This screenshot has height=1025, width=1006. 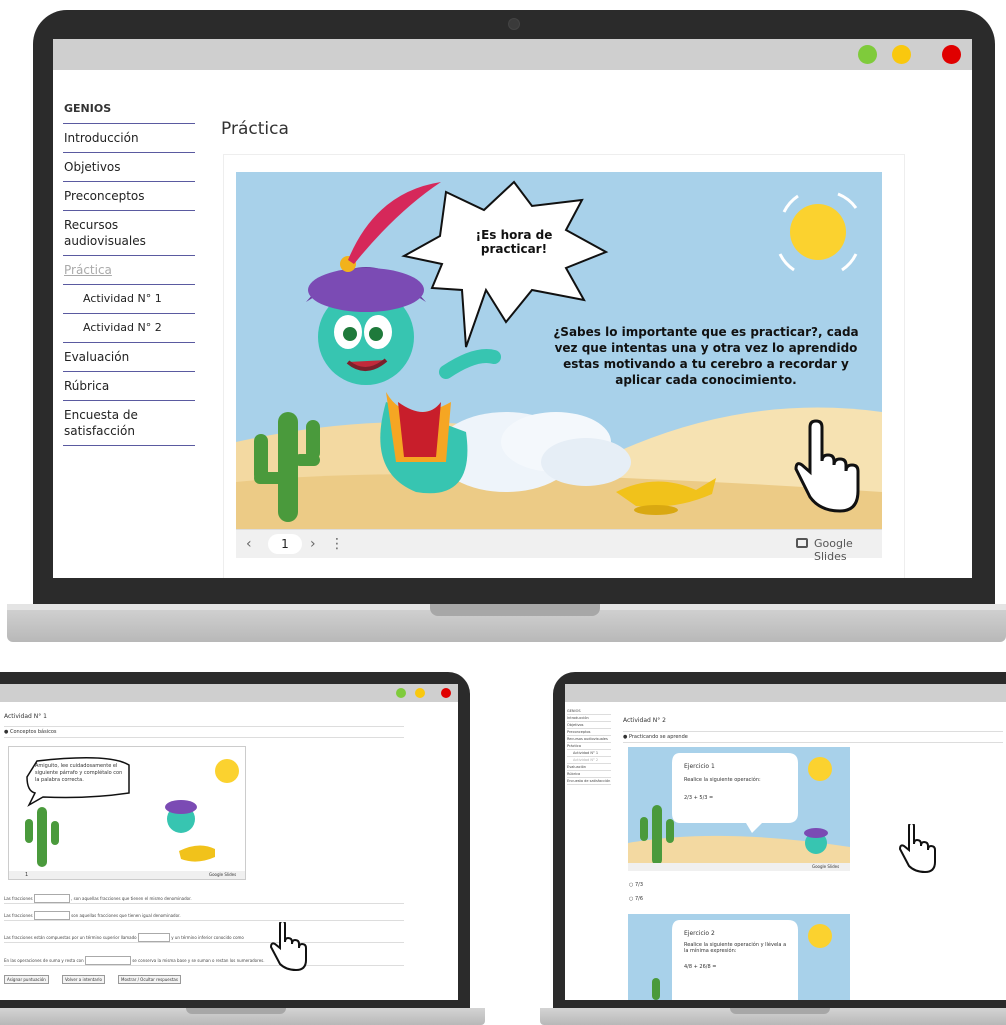 I want to click on option-1-label: 7/3, so click(x=638, y=885).